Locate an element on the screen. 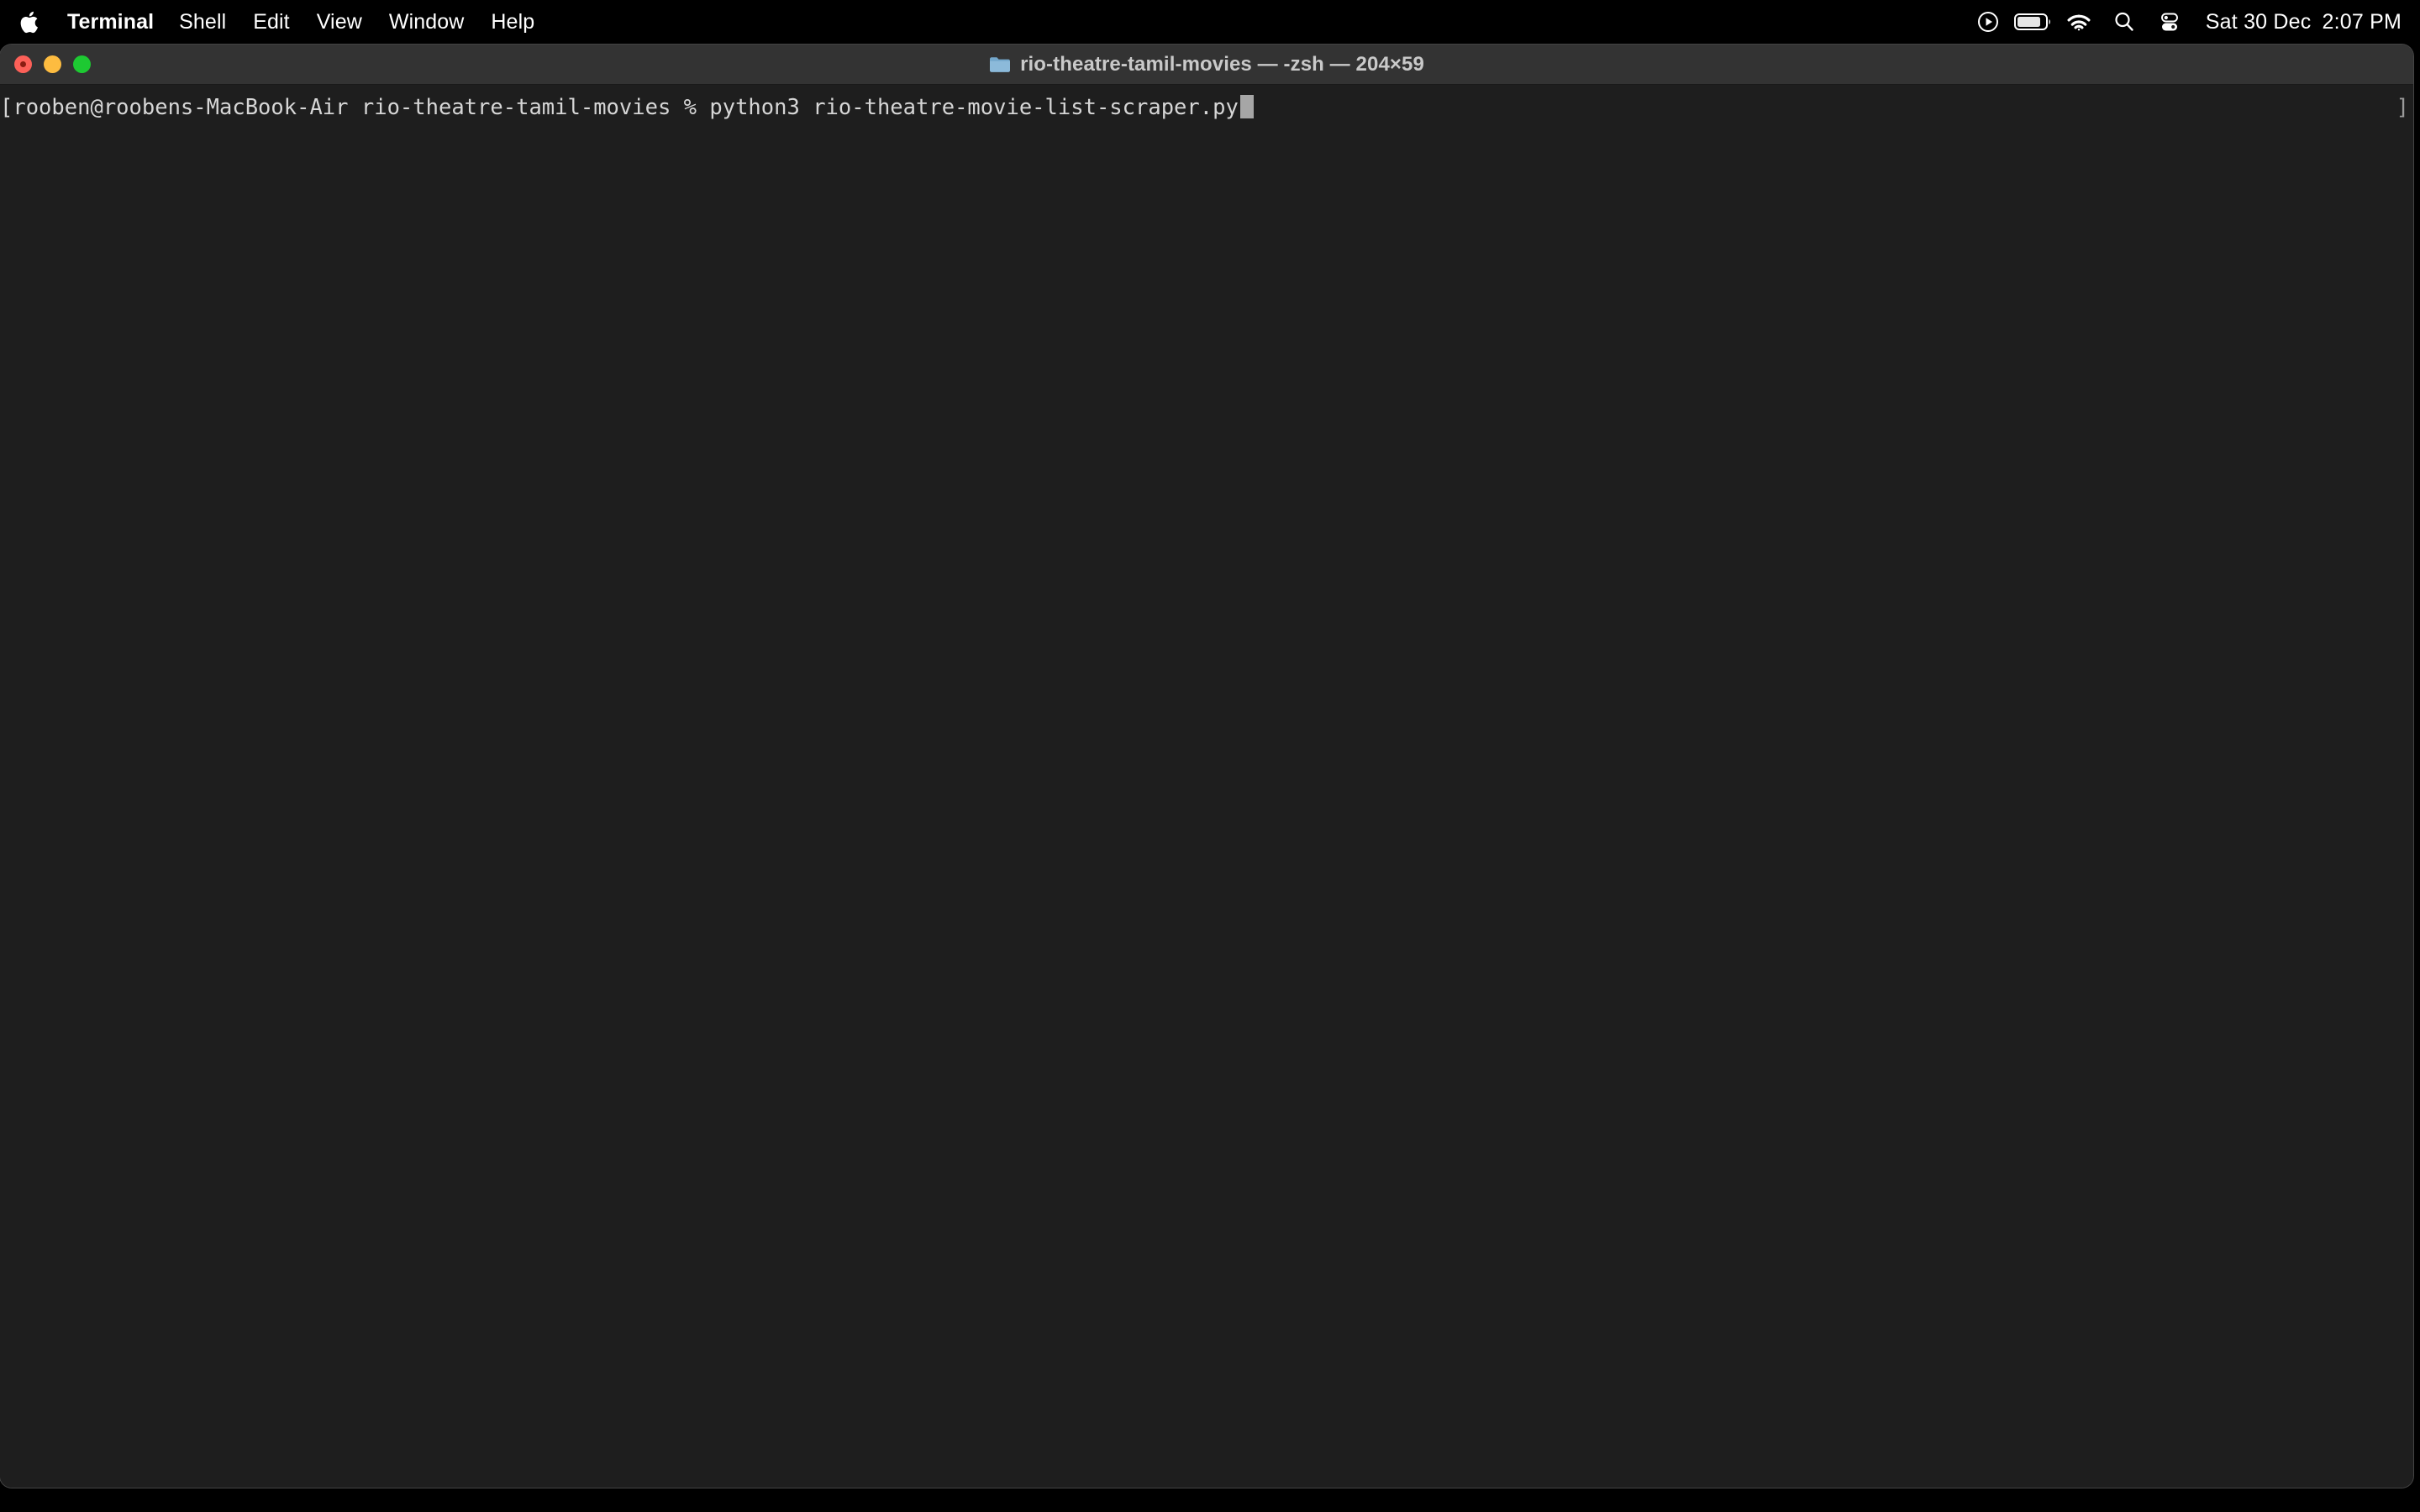 The height and width of the screenshot is (1512, 2420). menu-bar-left-group: Terminal Shell Edit View Window Help is located at coordinates (274, 22).